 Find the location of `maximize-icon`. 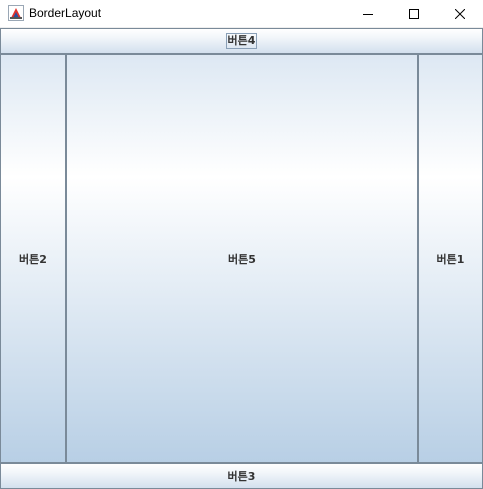

maximize-icon is located at coordinates (414, 13).